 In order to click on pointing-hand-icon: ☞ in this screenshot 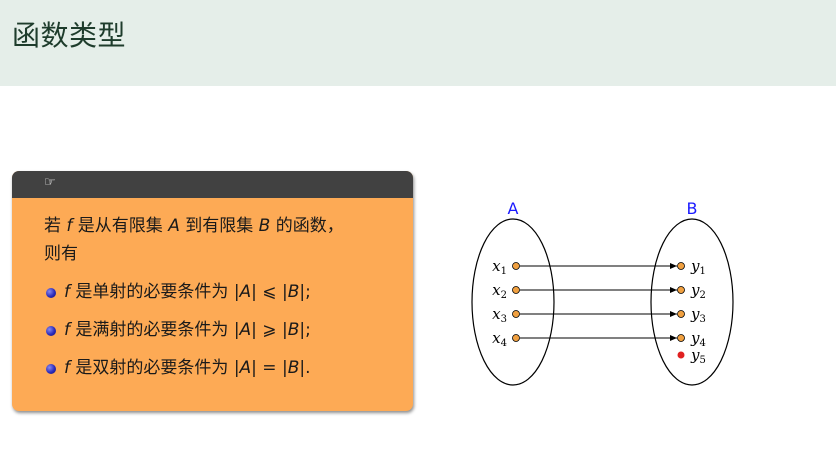, I will do `click(50, 182)`.